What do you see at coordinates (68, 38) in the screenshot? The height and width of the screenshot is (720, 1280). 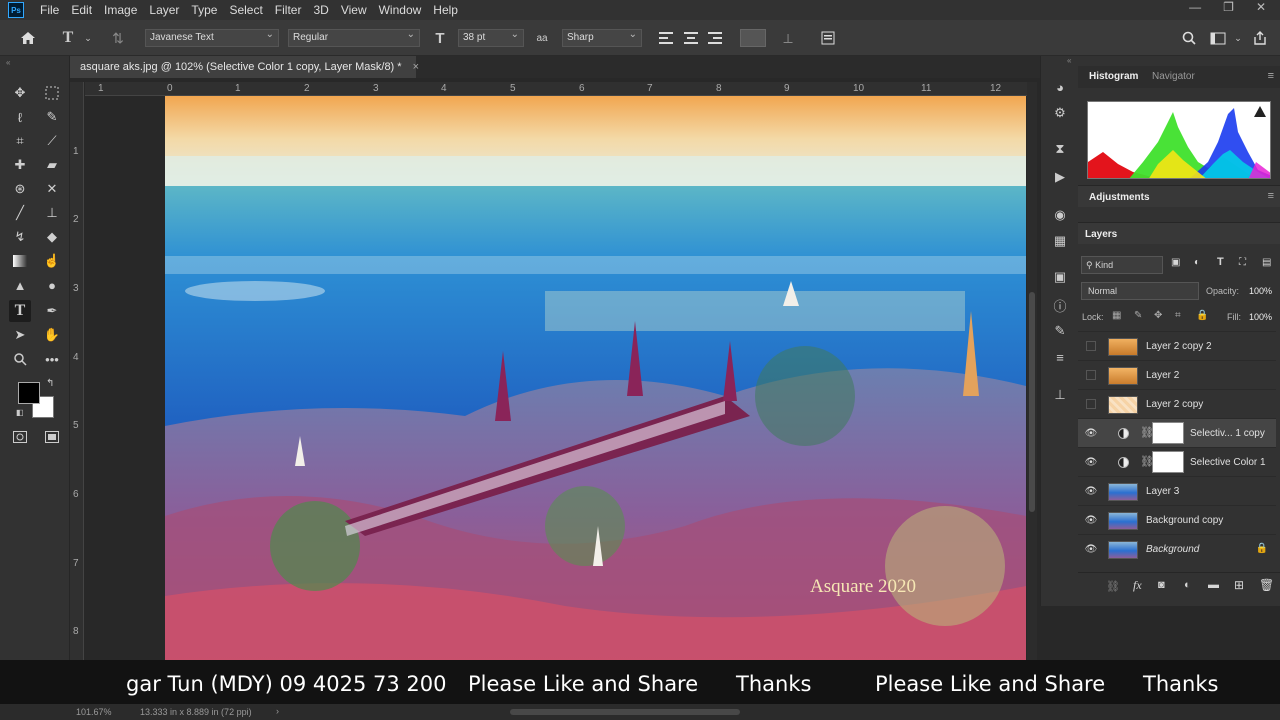 I see `type-tool-preset-icon: T` at bounding box center [68, 38].